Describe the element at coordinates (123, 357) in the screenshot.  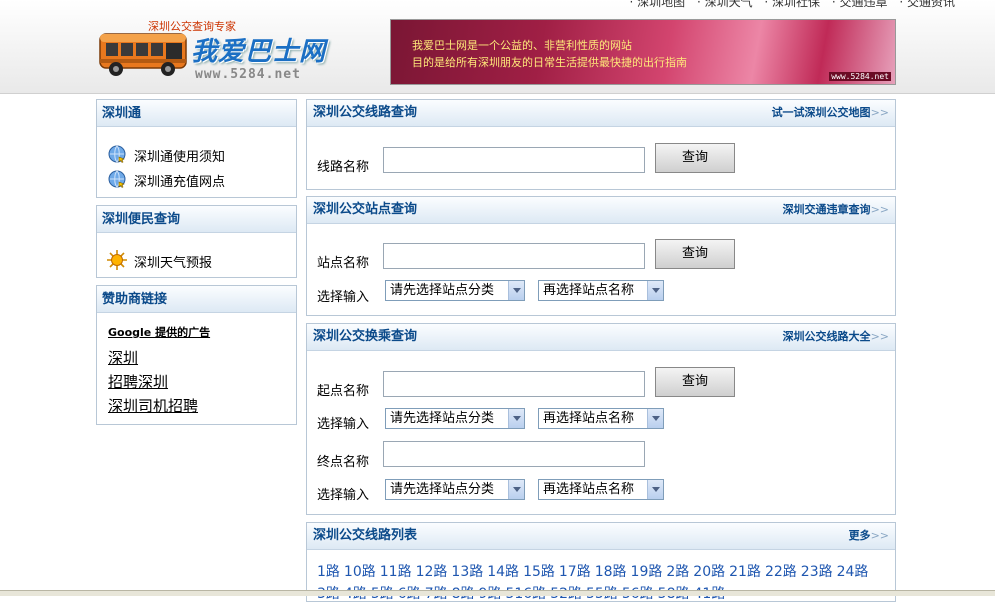
I see `ad-link: 深圳` at that location.